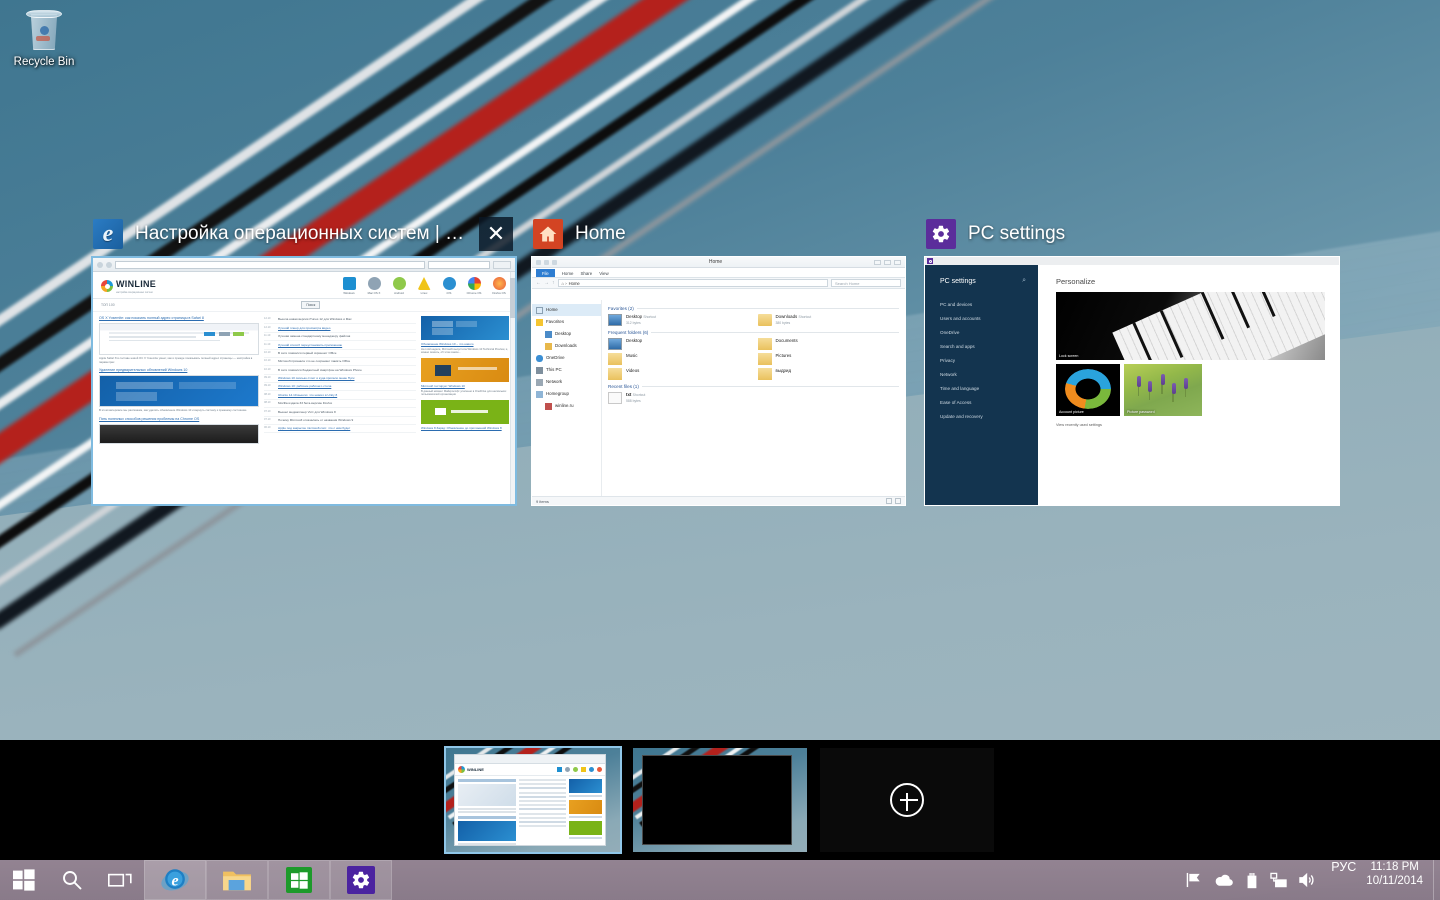 The height and width of the screenshot is (900, 1440). I want to click on recently-used-settings-link: View recently used settings, so click(1190, 425).